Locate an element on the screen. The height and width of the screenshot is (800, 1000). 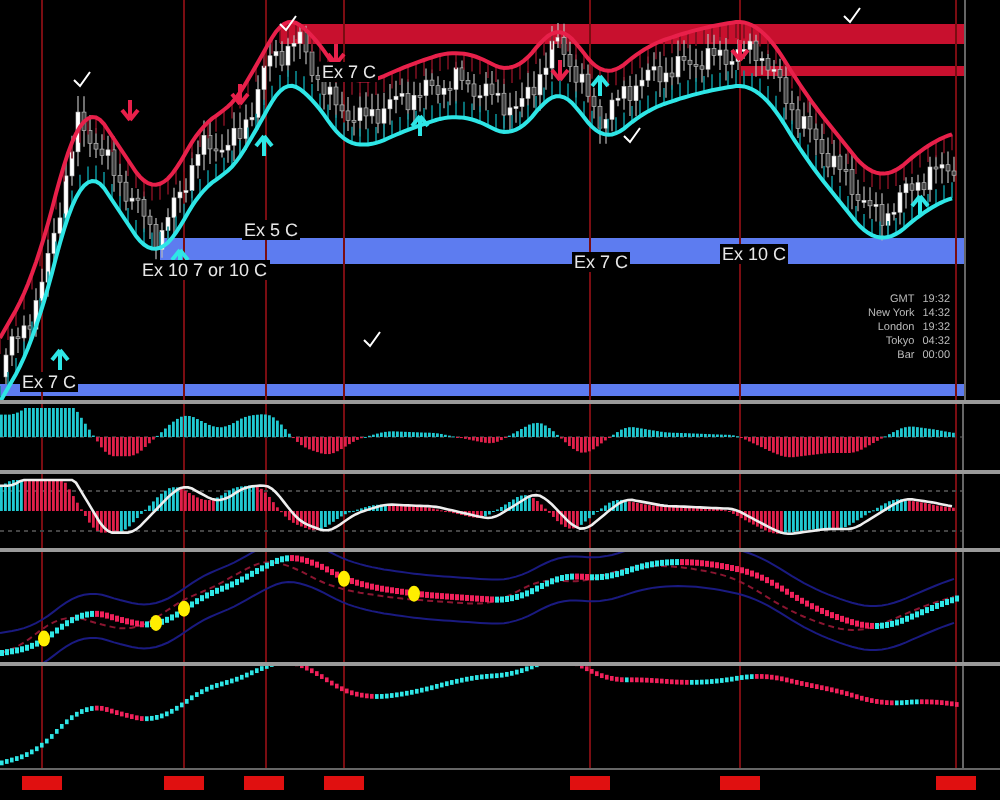
annotation-label: Ex 10 C is located at coordinates (754, 254).